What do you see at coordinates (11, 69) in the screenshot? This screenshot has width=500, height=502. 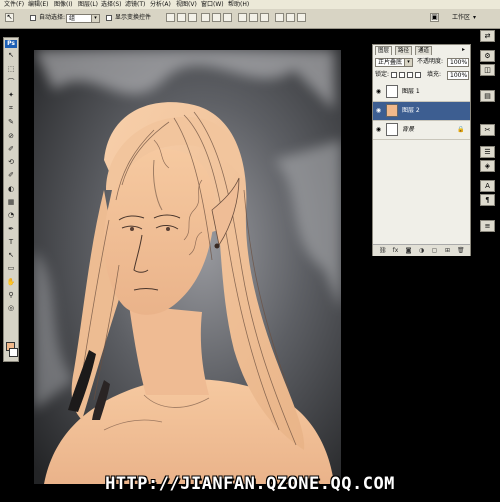 I see `marquee-tool-icon: ⬚` at bounding box center [11, 69].